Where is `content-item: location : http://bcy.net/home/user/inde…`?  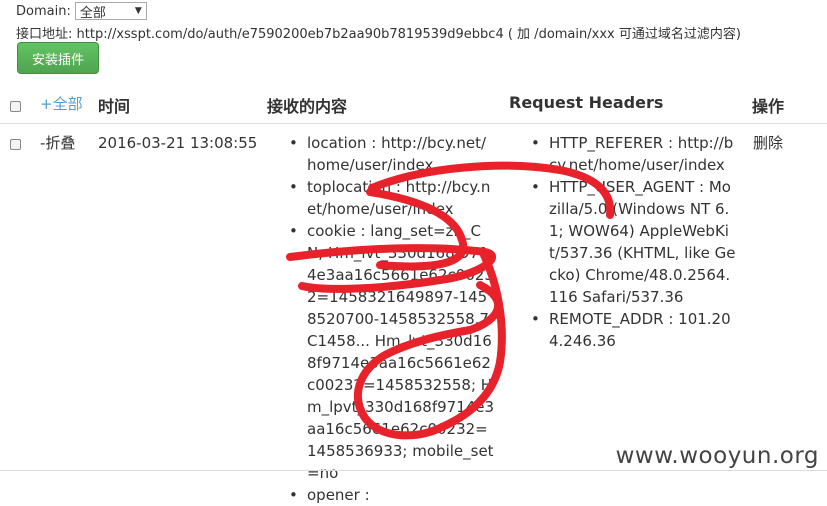 content-item: location : http://bcy.net/home/user/inde… is located at coordinates (390, 154).